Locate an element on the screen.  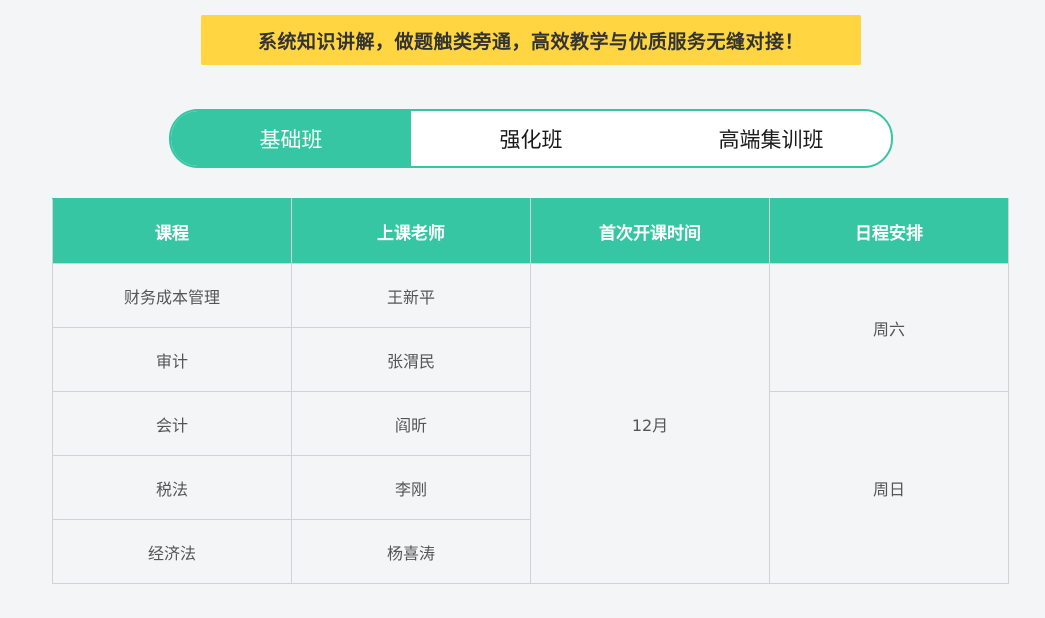
header-teacher: 上课老师 is located at coordinates (411, 231).